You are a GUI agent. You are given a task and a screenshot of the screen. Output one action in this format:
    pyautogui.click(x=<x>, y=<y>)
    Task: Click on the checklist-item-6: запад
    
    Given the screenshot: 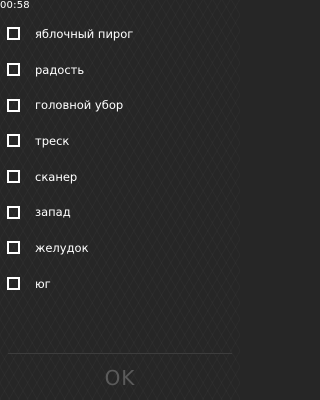 What is the action you would take?
    pyautogui.click(x=120, y=212)
    